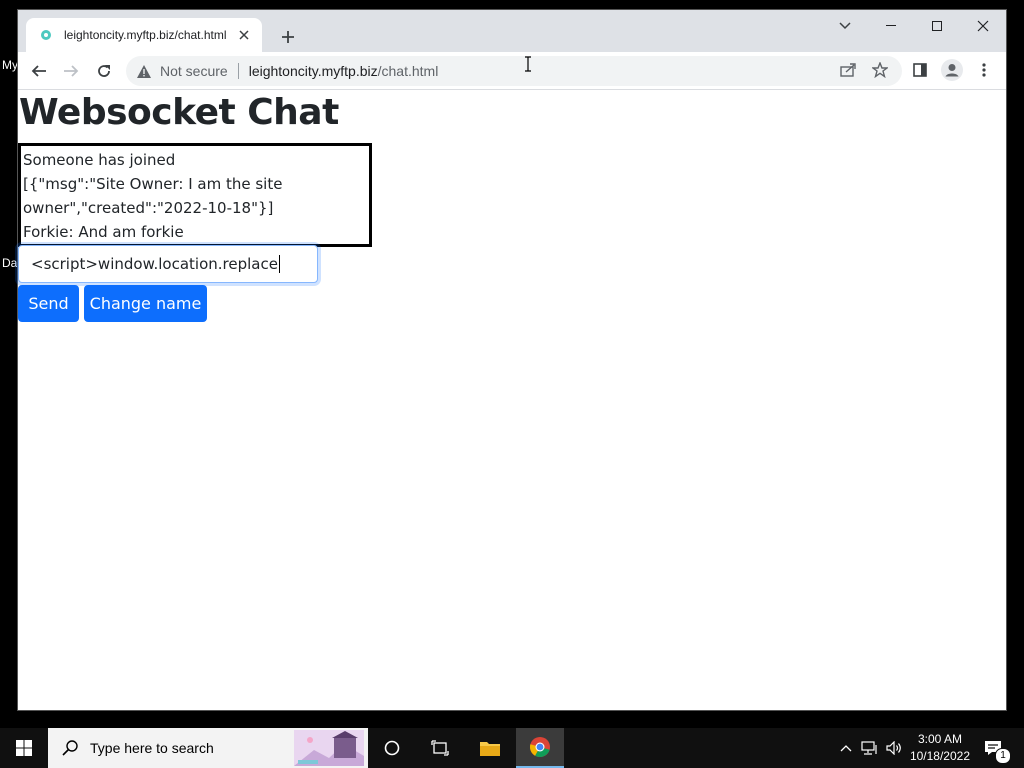  Describe the element at coordinates (920, 70) in the screenshot. I see `side-panel-icon` at that location.